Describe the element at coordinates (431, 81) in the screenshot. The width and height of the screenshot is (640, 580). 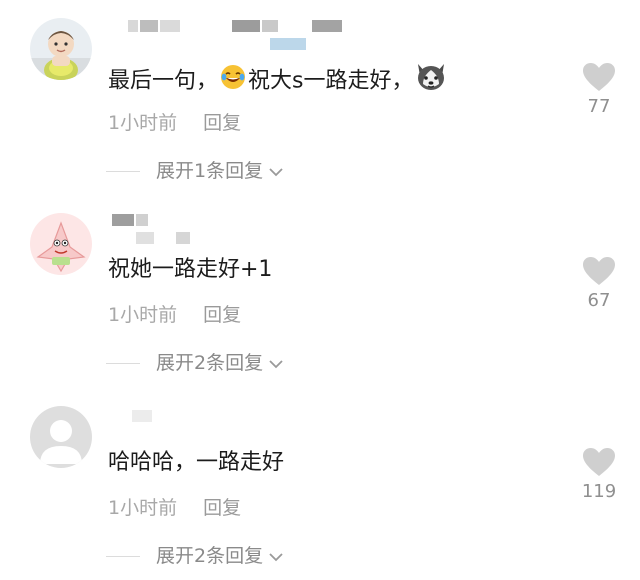
I see `husky-dog-emoji-icon` at that location.